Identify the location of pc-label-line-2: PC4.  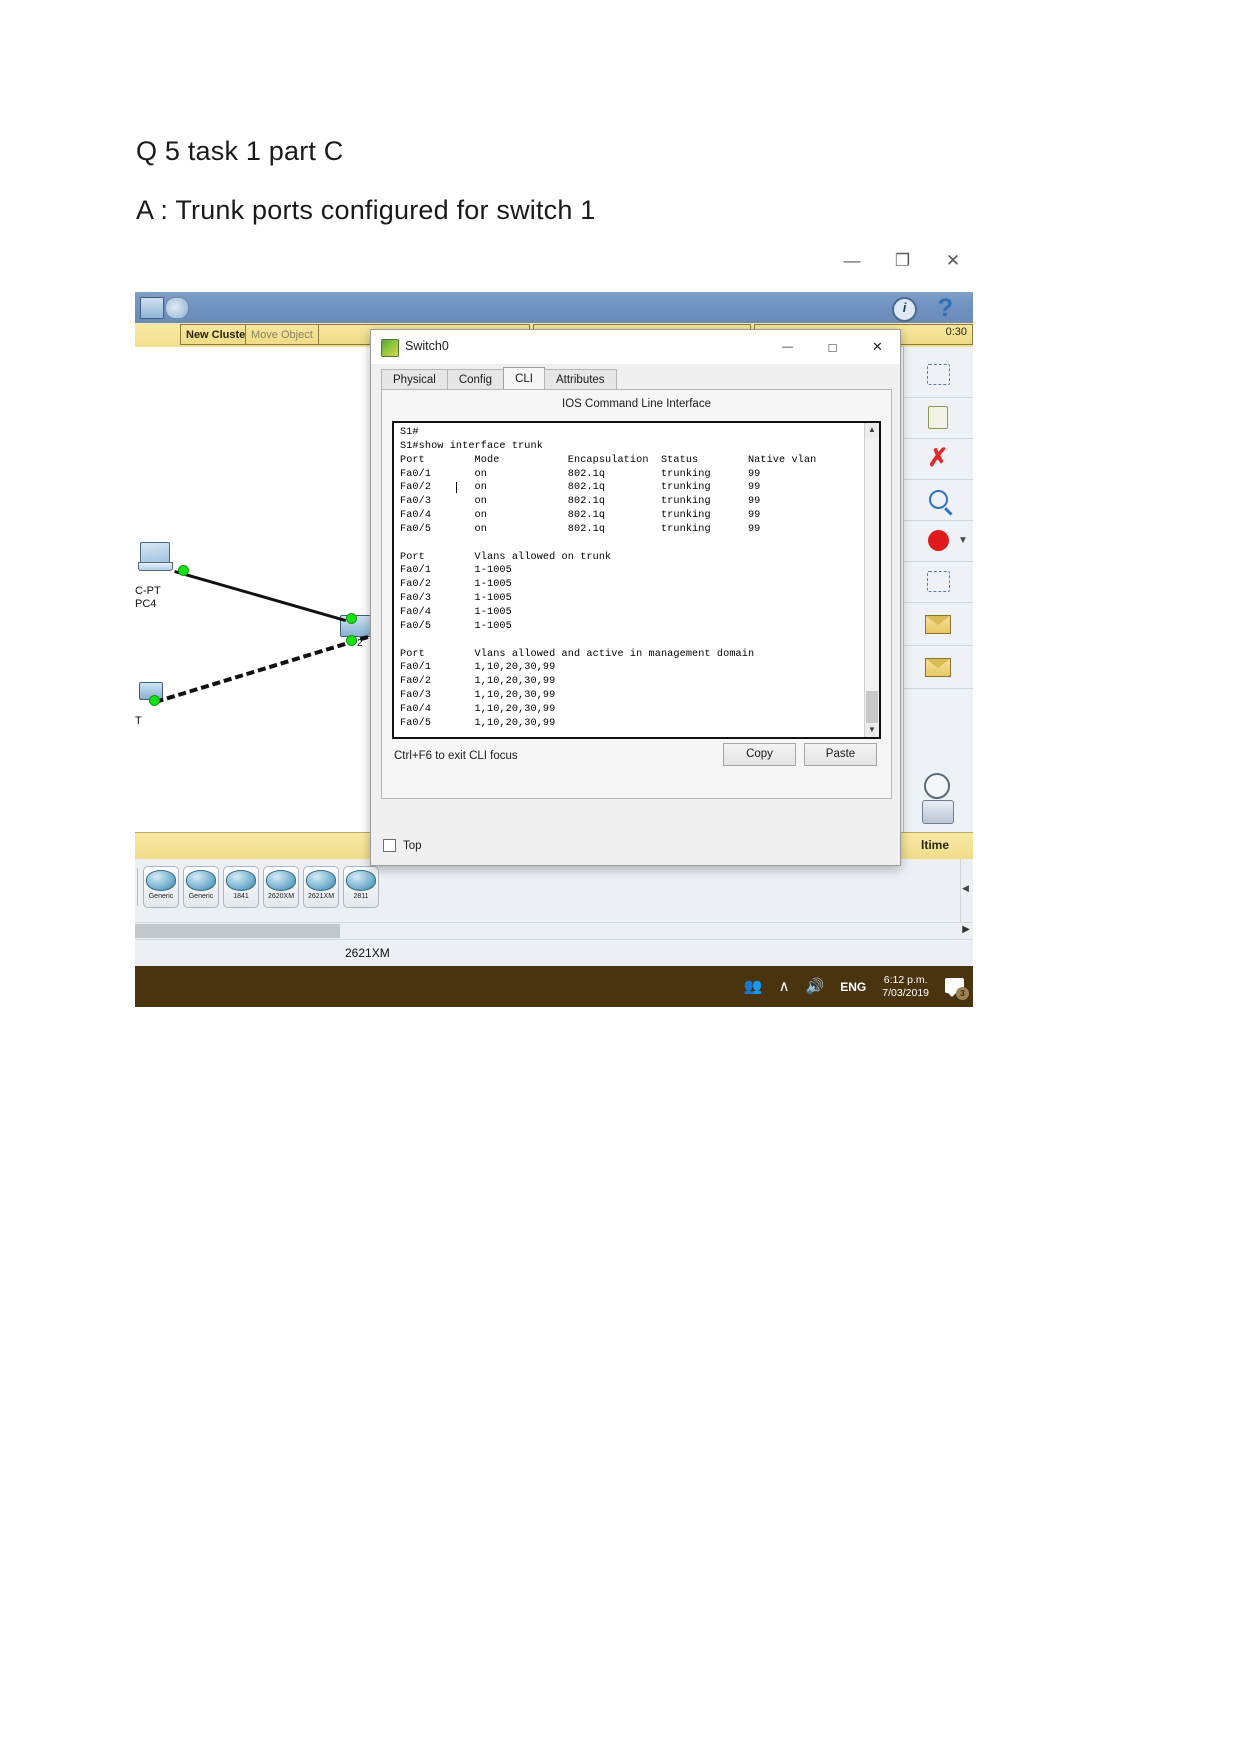
(146, 604).